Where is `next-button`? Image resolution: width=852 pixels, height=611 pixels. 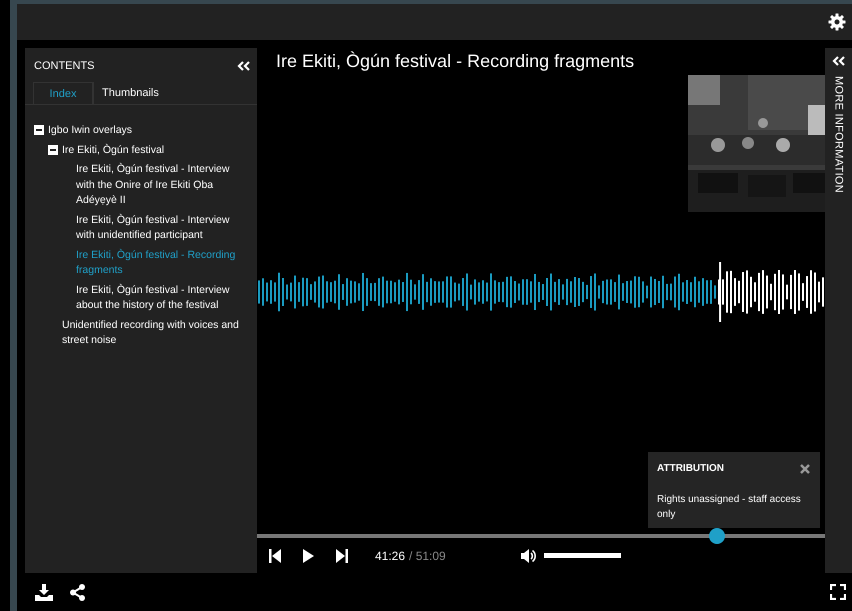 next-button is located at coordinates (342, 555).